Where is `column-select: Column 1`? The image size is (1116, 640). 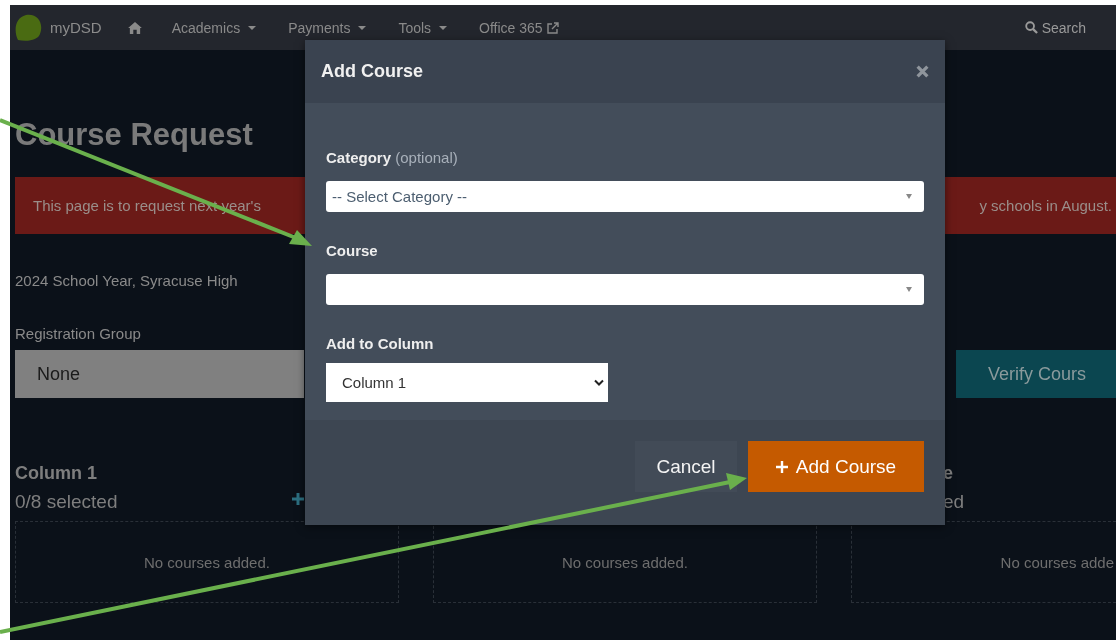
column-select: Column 1 is located at coordinates (467, 382).